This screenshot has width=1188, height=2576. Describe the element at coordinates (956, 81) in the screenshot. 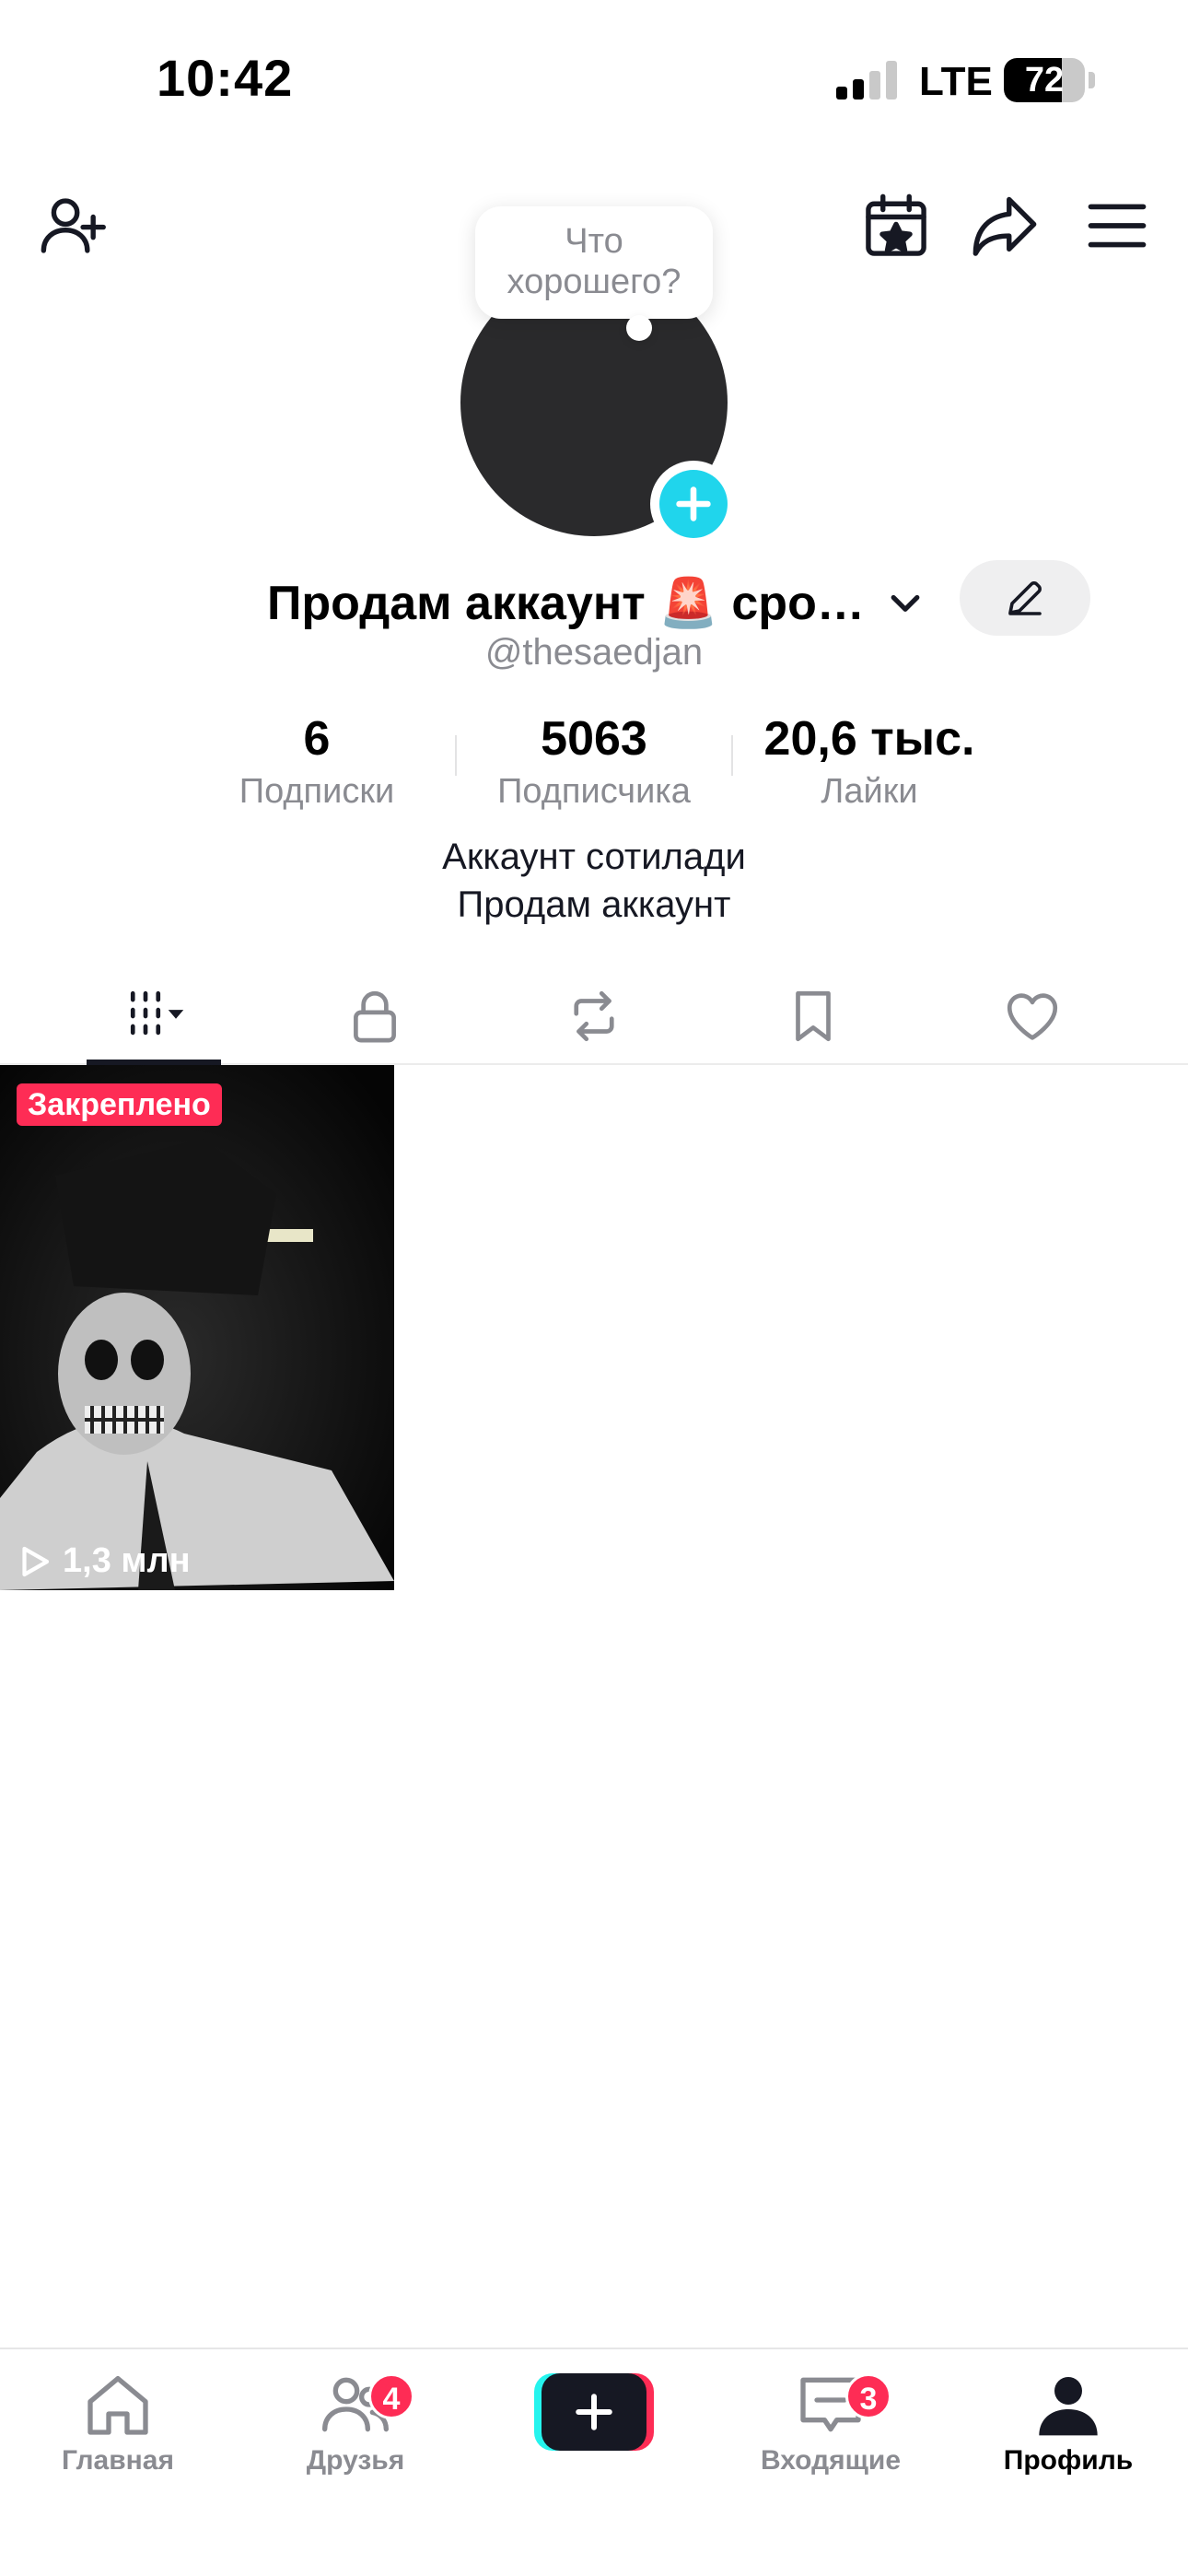

I see `network-type: LTE` at that location.